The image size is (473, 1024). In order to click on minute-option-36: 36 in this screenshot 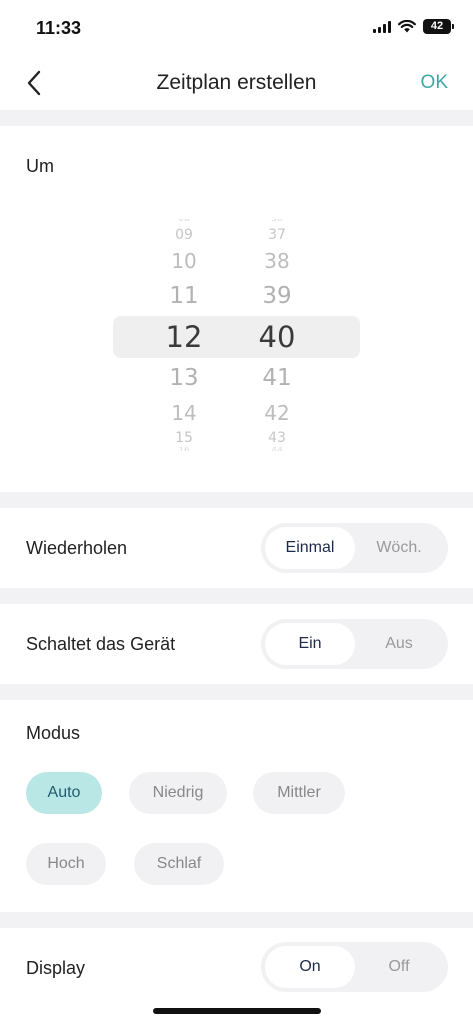, I will do `click(277, 221)`.